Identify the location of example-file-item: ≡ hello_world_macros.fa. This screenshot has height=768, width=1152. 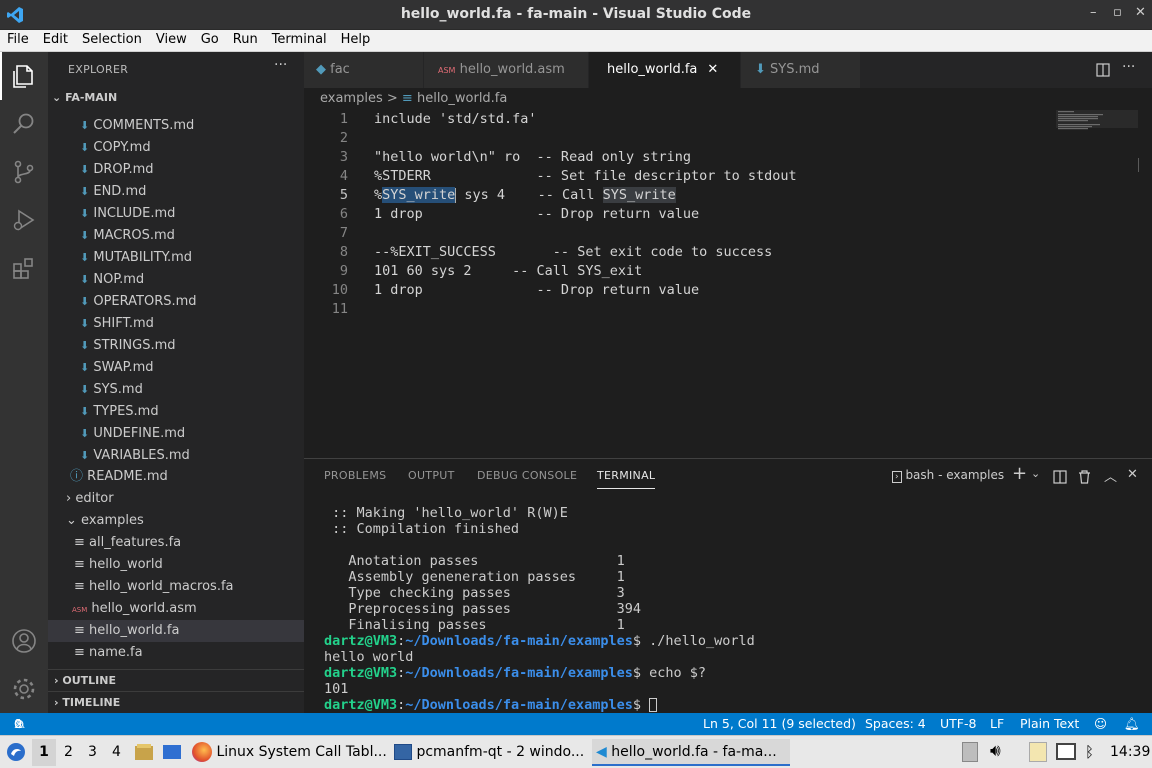
(176, 587).